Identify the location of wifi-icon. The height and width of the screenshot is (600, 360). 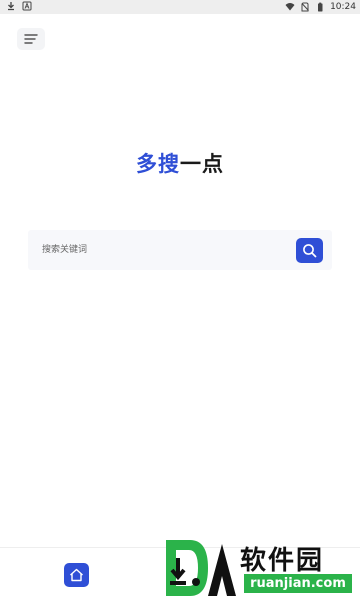
(290, 7).